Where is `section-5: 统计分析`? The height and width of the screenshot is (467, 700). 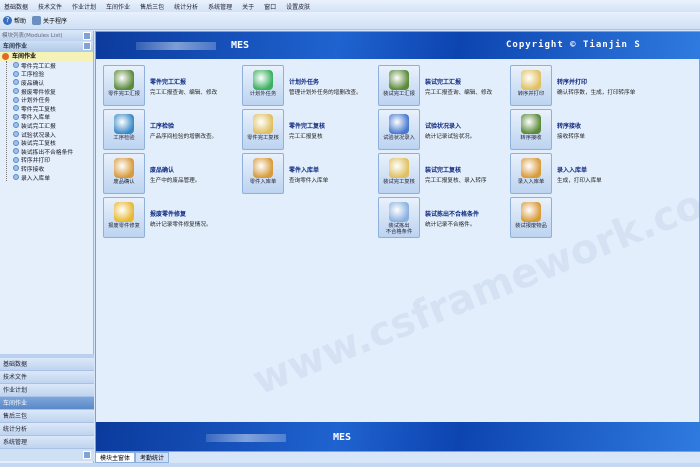
section-5: 统计分析 is located at coordinates (47, 429).